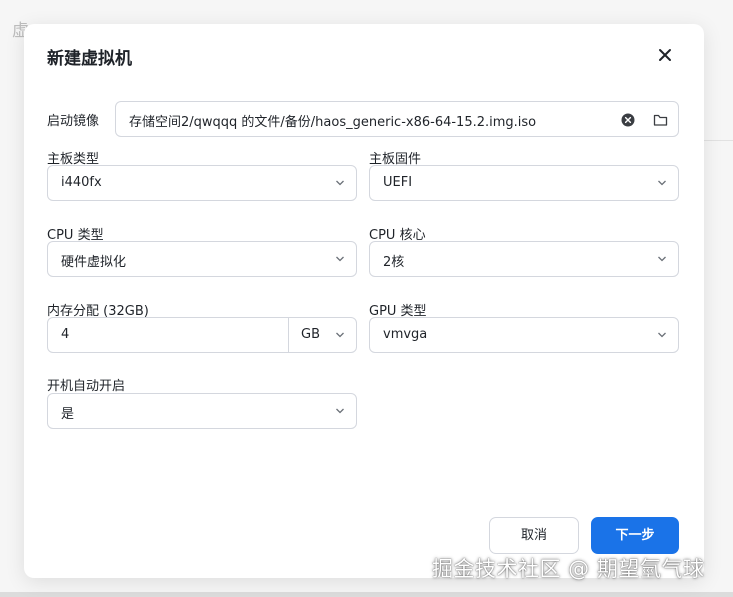 The width and height of the screenshot is (733, 597). Describe the element at coordinates (366, 594) in the screenshot. I see `background-bottom-bar` at that location.